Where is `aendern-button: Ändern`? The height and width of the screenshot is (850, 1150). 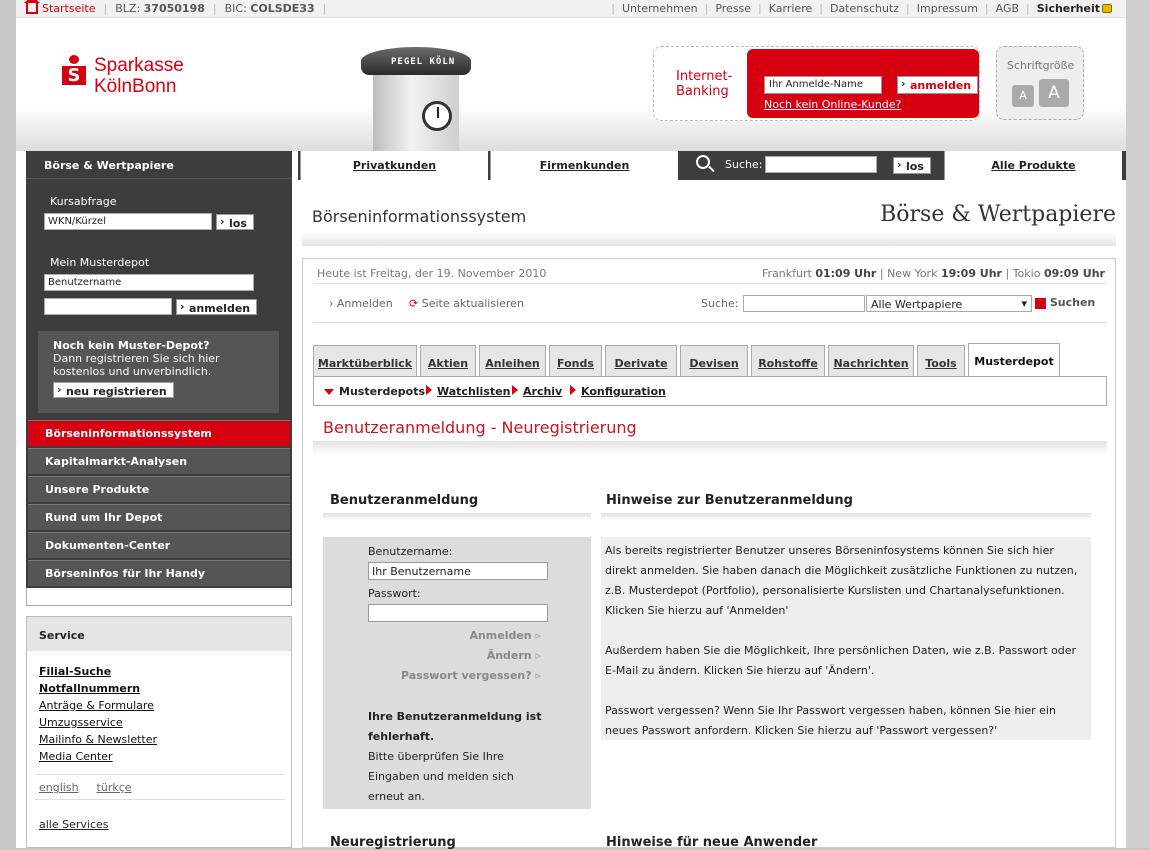 aendern-button: Ändern is located at coordinates (514, 655).